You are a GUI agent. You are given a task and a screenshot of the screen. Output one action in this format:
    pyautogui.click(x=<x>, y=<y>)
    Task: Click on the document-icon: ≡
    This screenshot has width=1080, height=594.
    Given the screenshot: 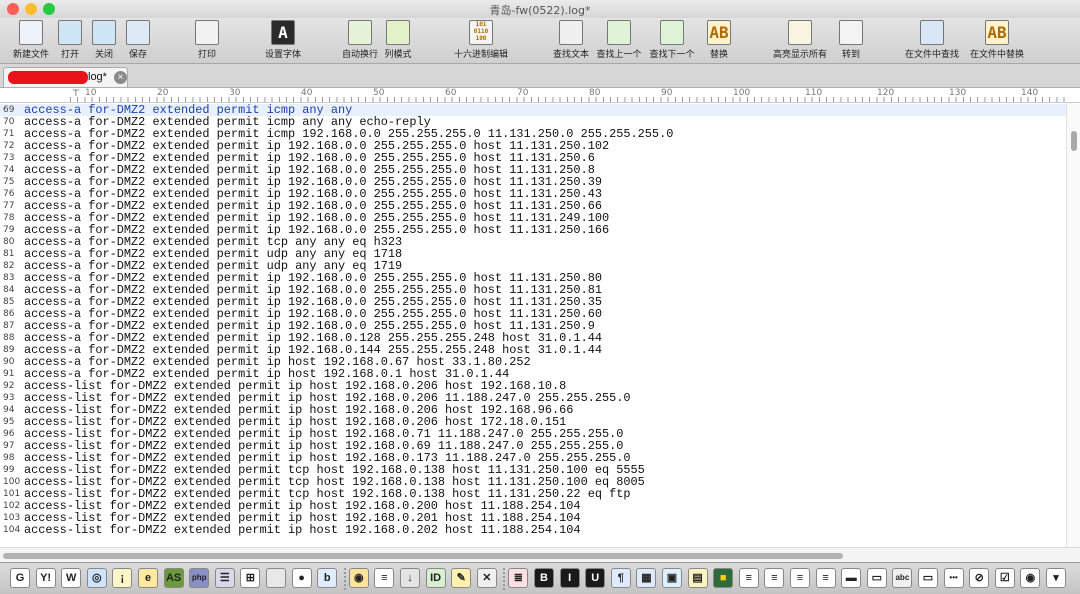 What is the action you would take?
    pyautogui.click(x=384, y=578)
    